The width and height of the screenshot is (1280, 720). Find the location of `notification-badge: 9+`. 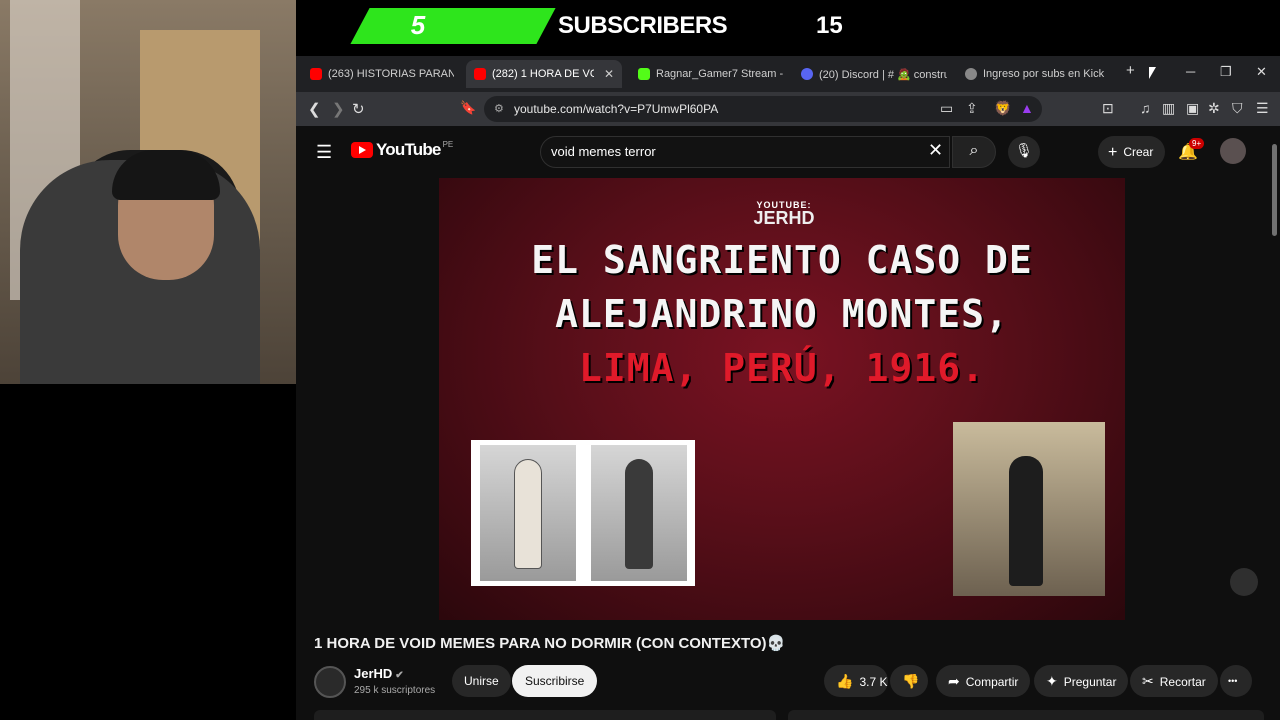

notification-badge: 9+ is located at coordinates (1197, 143).